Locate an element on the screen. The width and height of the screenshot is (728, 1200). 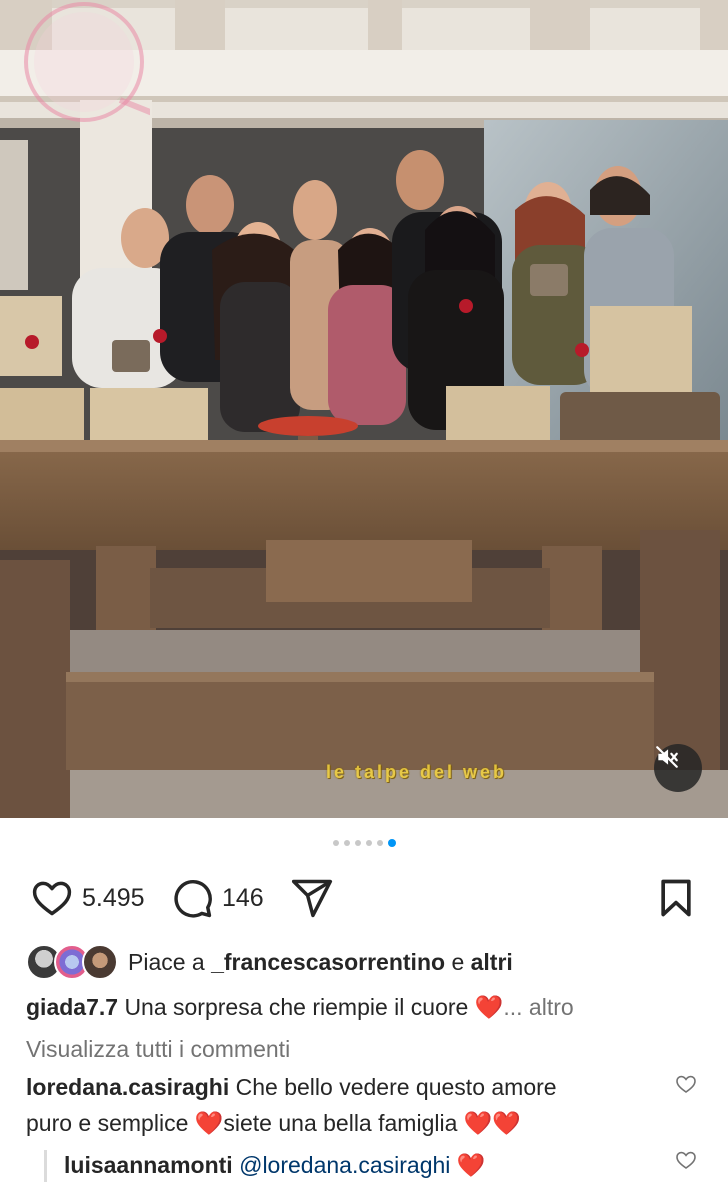
reply-mention: @loredana.casiraghi is located at coordinates (344, 1165).